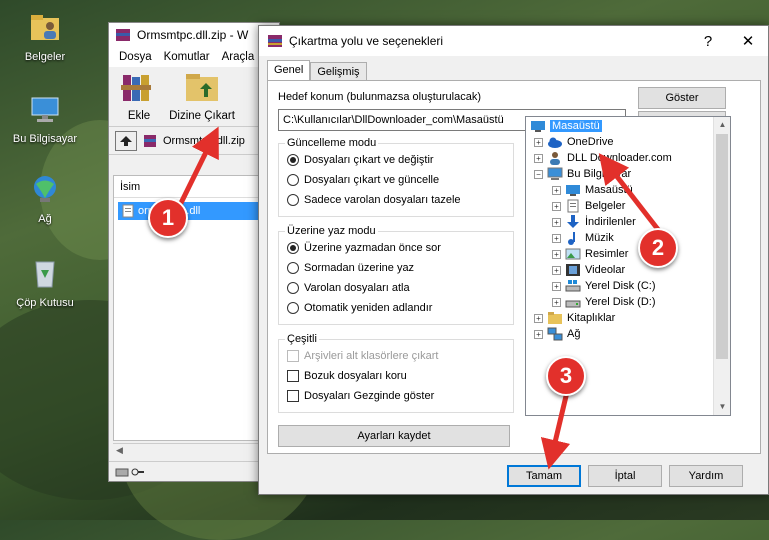 The width and height of the screenshot is (769, 540). What do you see at coordinates (609, 190) in the screenshot?
I see `tree-label: Masaüstü` at bounding box center [609, 190].